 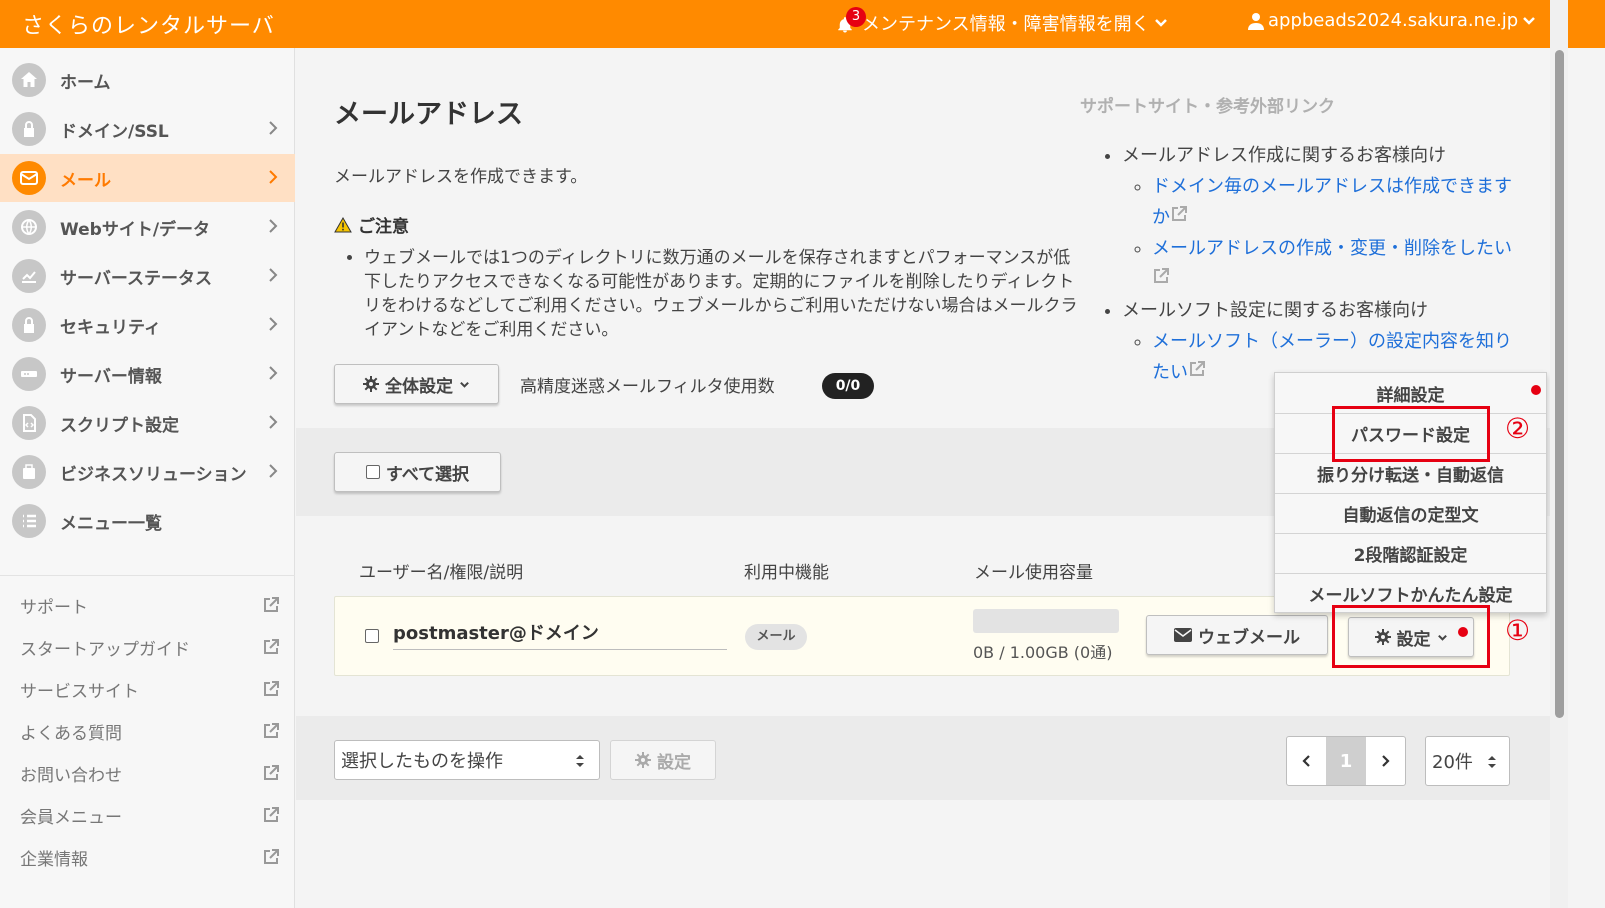 What do you see at coordinates (372, 636) in the screenshot?
I see `row-checkbox` at bounding box center [372, 636].